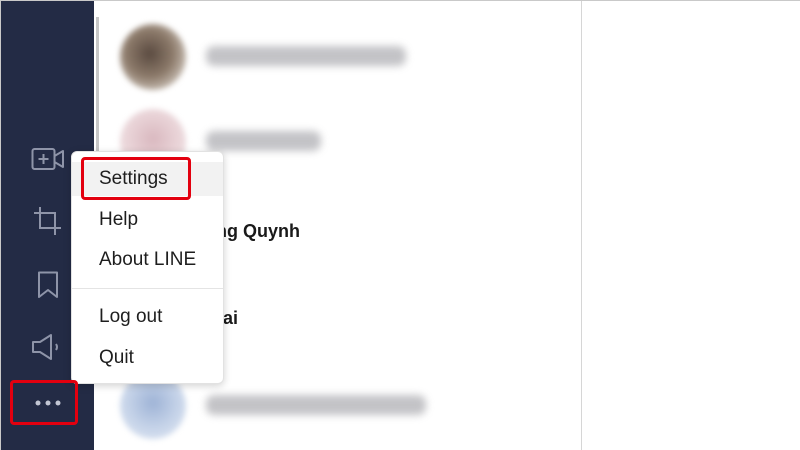 This screenshot has height=450, width=800. I want to click on crop-icon, so click(48, 221).